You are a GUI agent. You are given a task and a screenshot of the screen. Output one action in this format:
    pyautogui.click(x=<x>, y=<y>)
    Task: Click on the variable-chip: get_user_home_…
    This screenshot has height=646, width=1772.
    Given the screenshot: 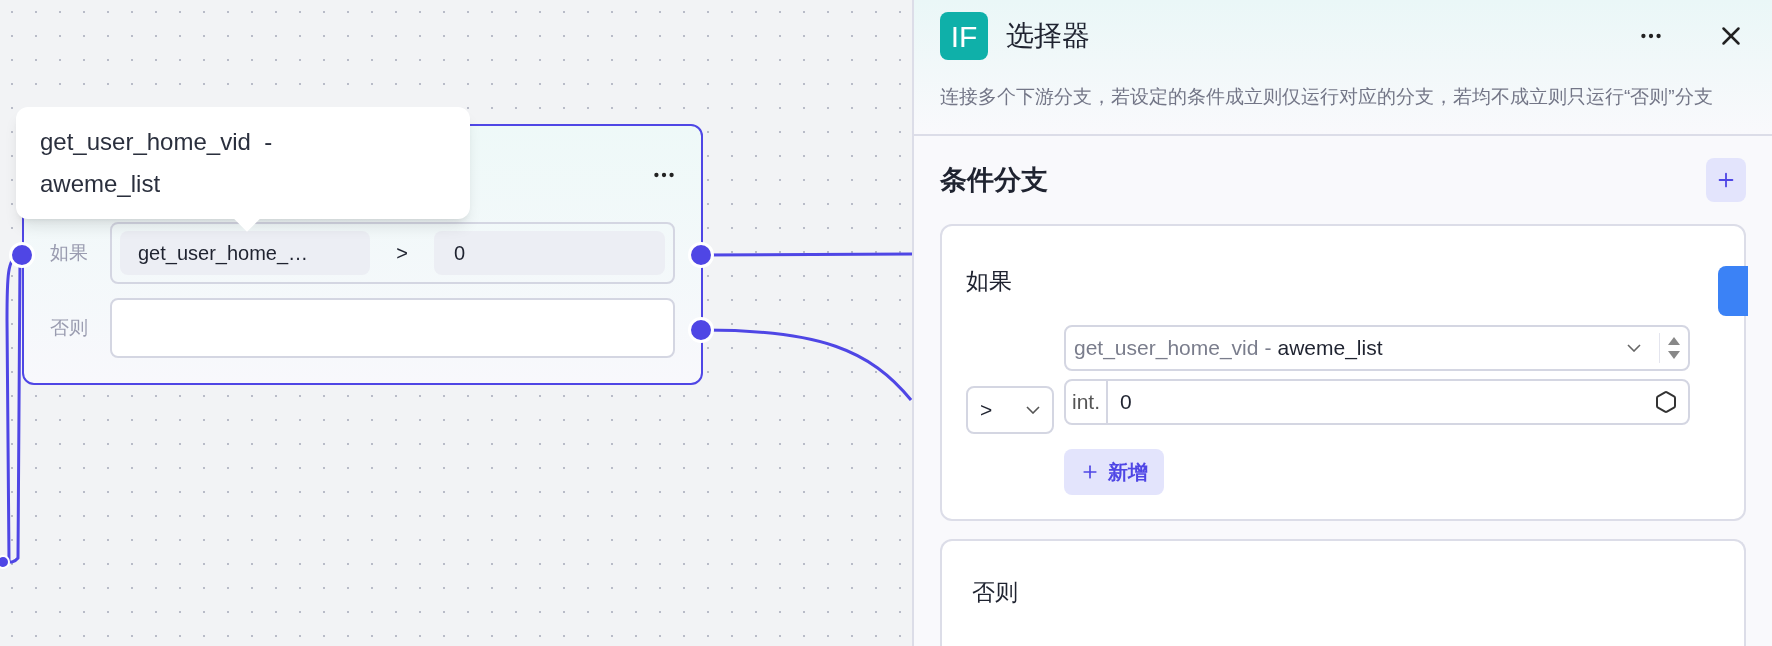 What is the action you would take?
    pyautogui.click(x=245, y=253)
    